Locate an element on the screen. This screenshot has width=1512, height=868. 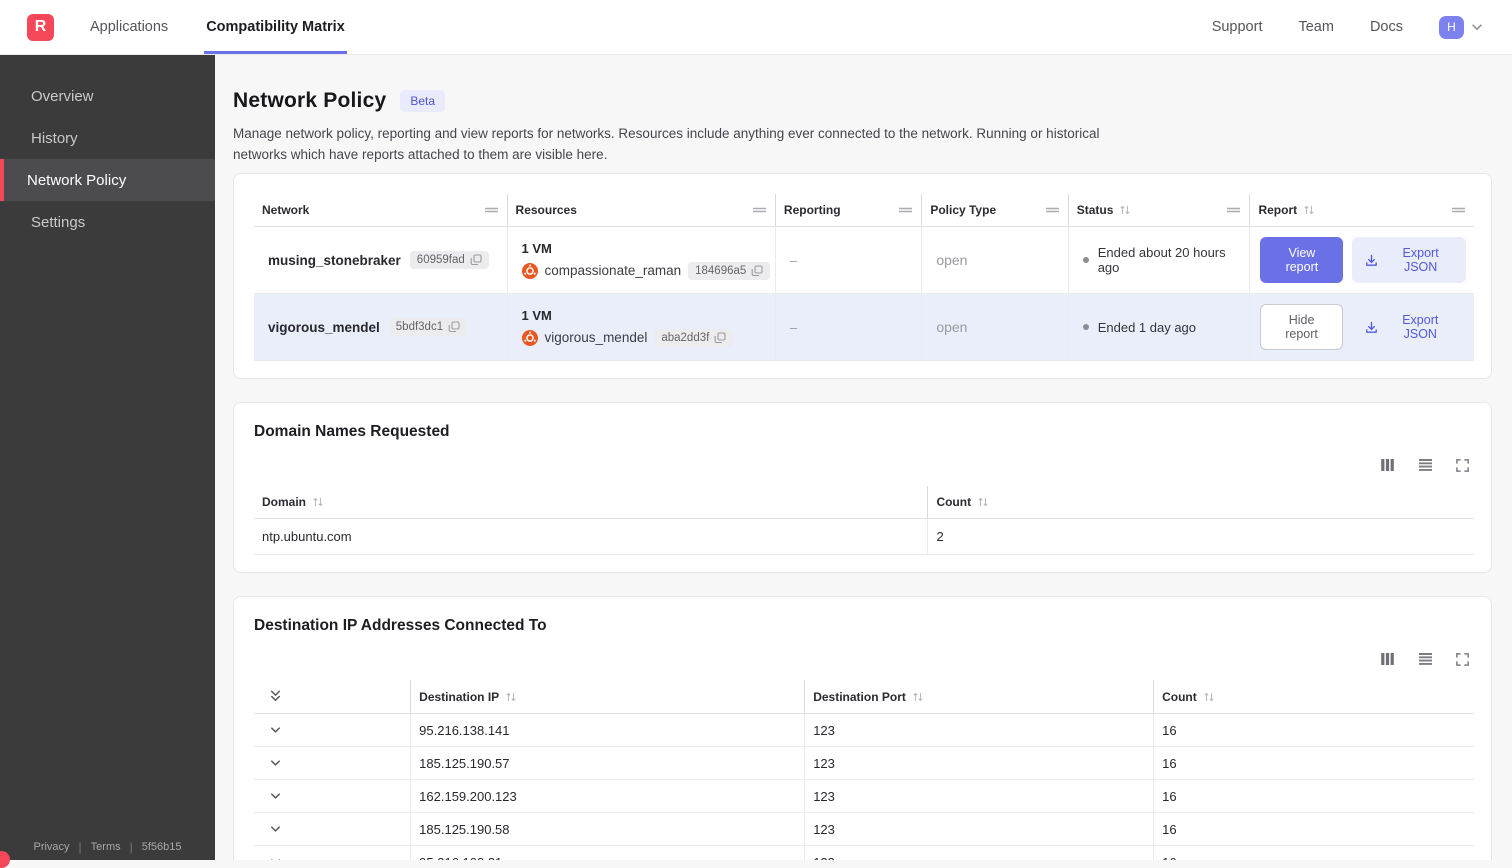
network-id-pill: 5bdf3dc1 is located at coordinates (428, 327).